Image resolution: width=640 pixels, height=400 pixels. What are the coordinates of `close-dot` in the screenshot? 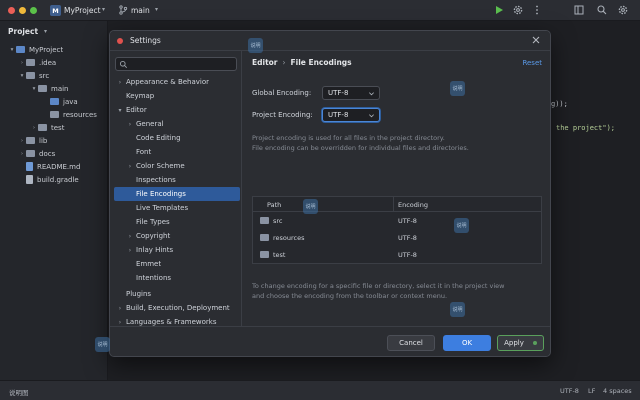 It's located at (120, 41).